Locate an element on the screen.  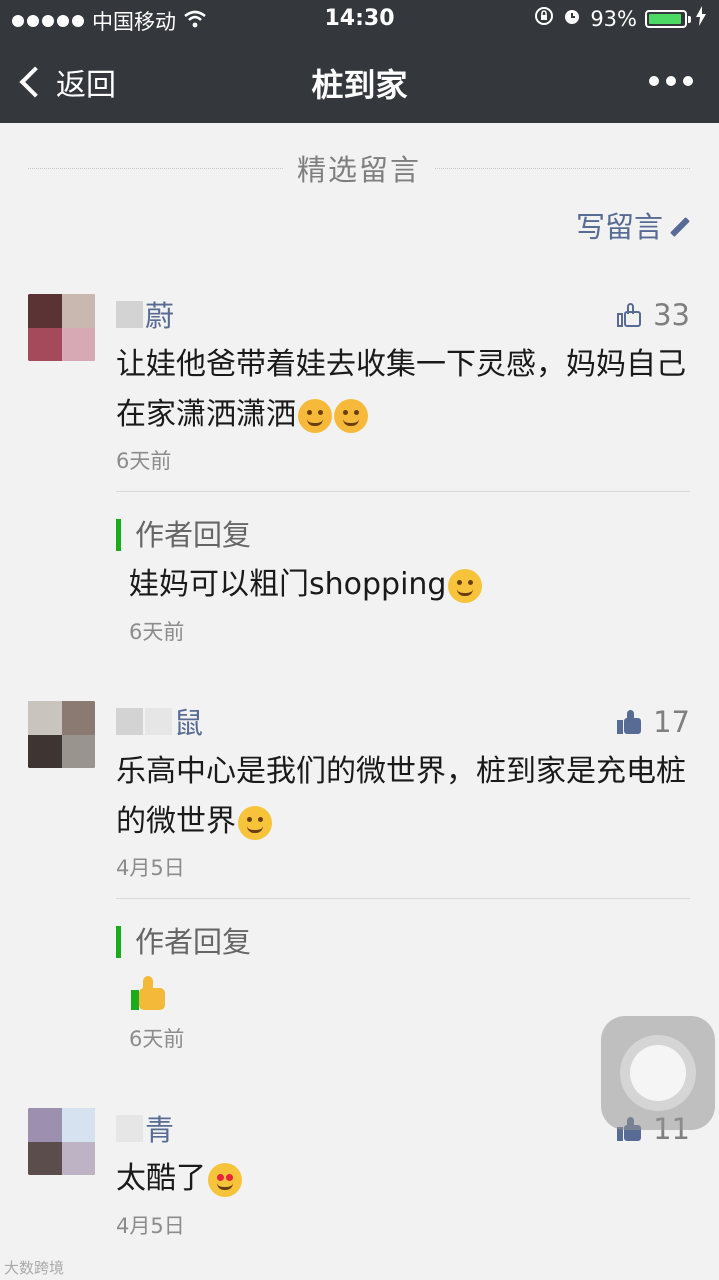
commenter-name: 蔚 is located at coordinates (145, 314).